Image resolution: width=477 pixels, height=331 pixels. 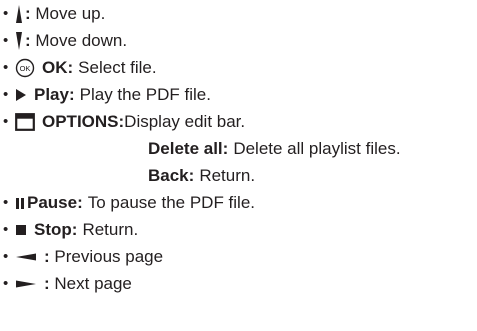 I want to click on play-icon, so click(x=21, y=95).